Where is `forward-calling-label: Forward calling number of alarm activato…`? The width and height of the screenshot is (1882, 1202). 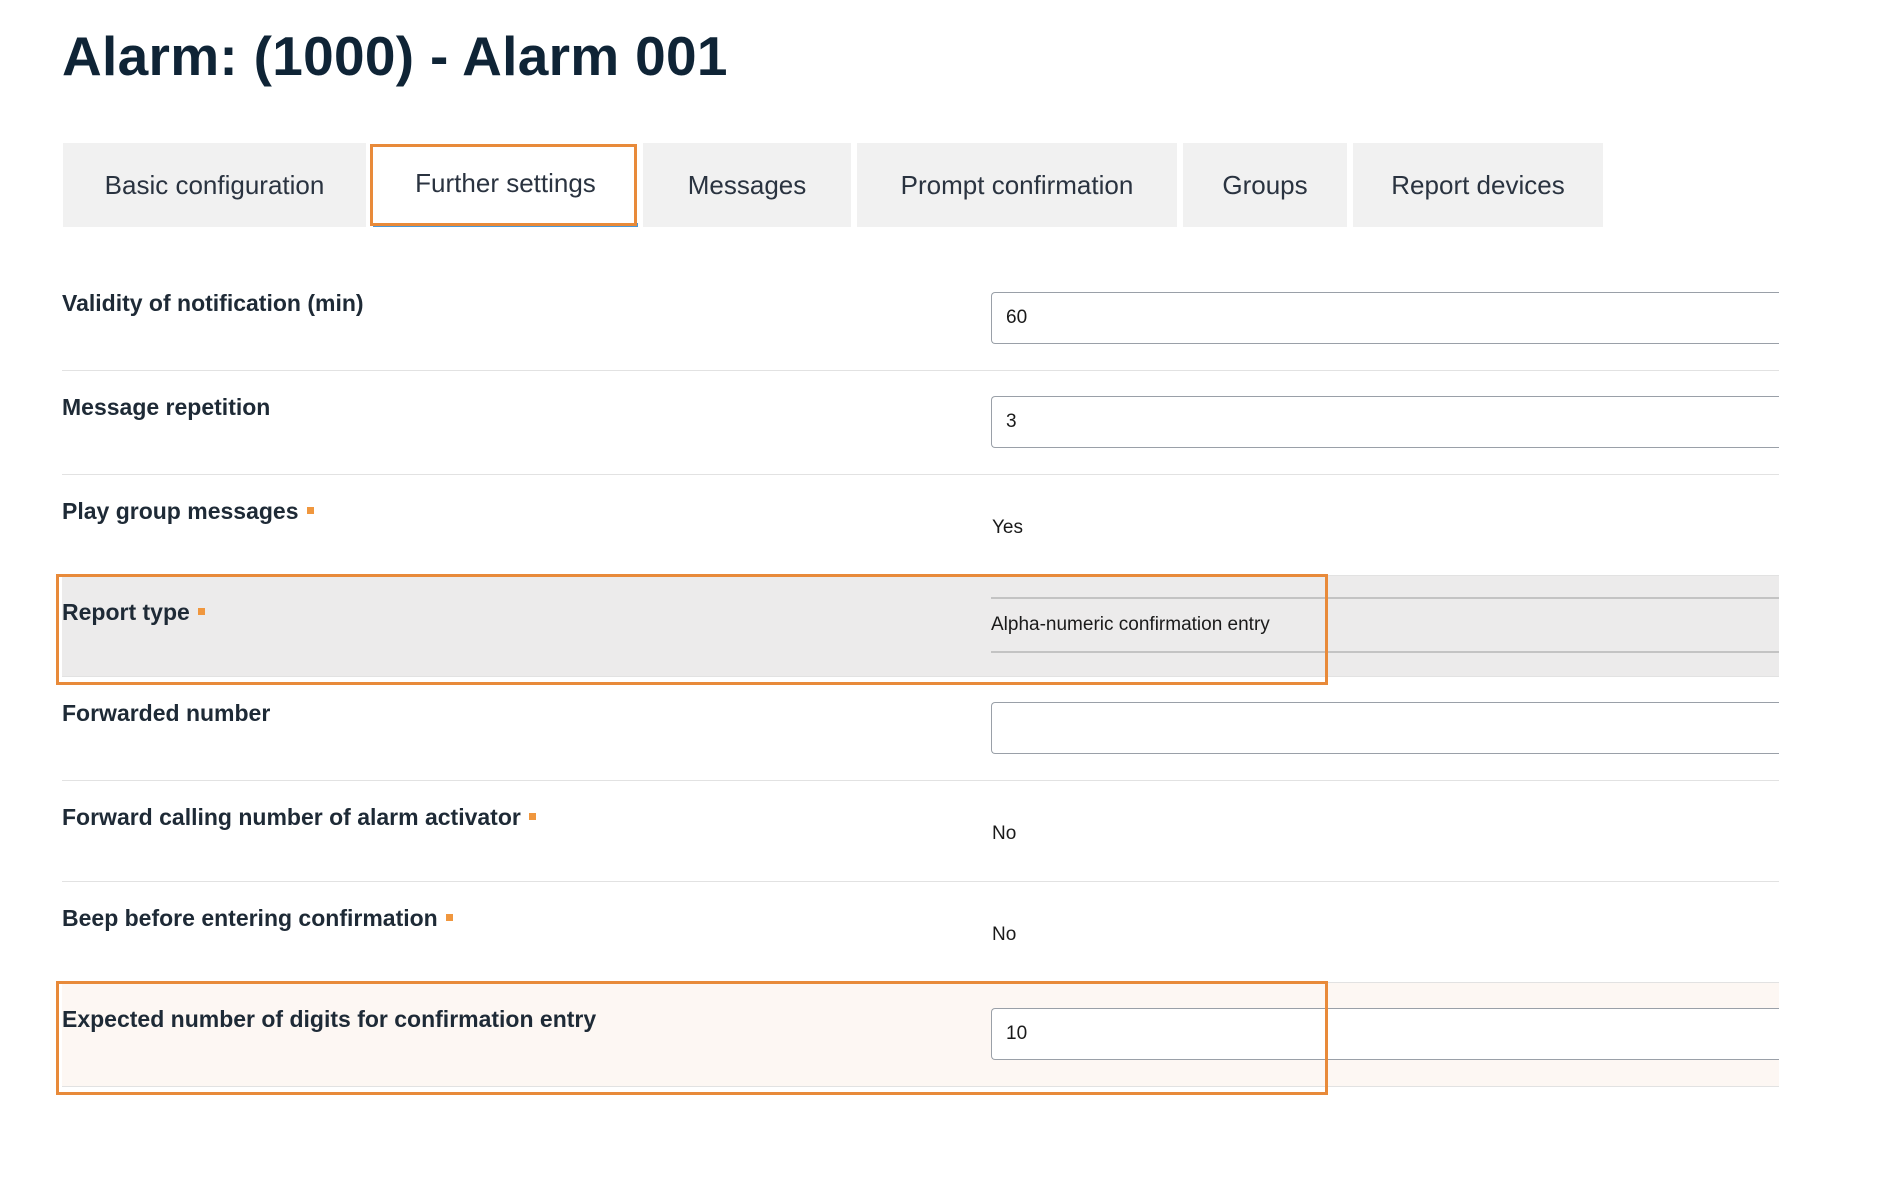 forward-calling-label: Forward calling number of alarm activato… is located at coordinates (299, 817).